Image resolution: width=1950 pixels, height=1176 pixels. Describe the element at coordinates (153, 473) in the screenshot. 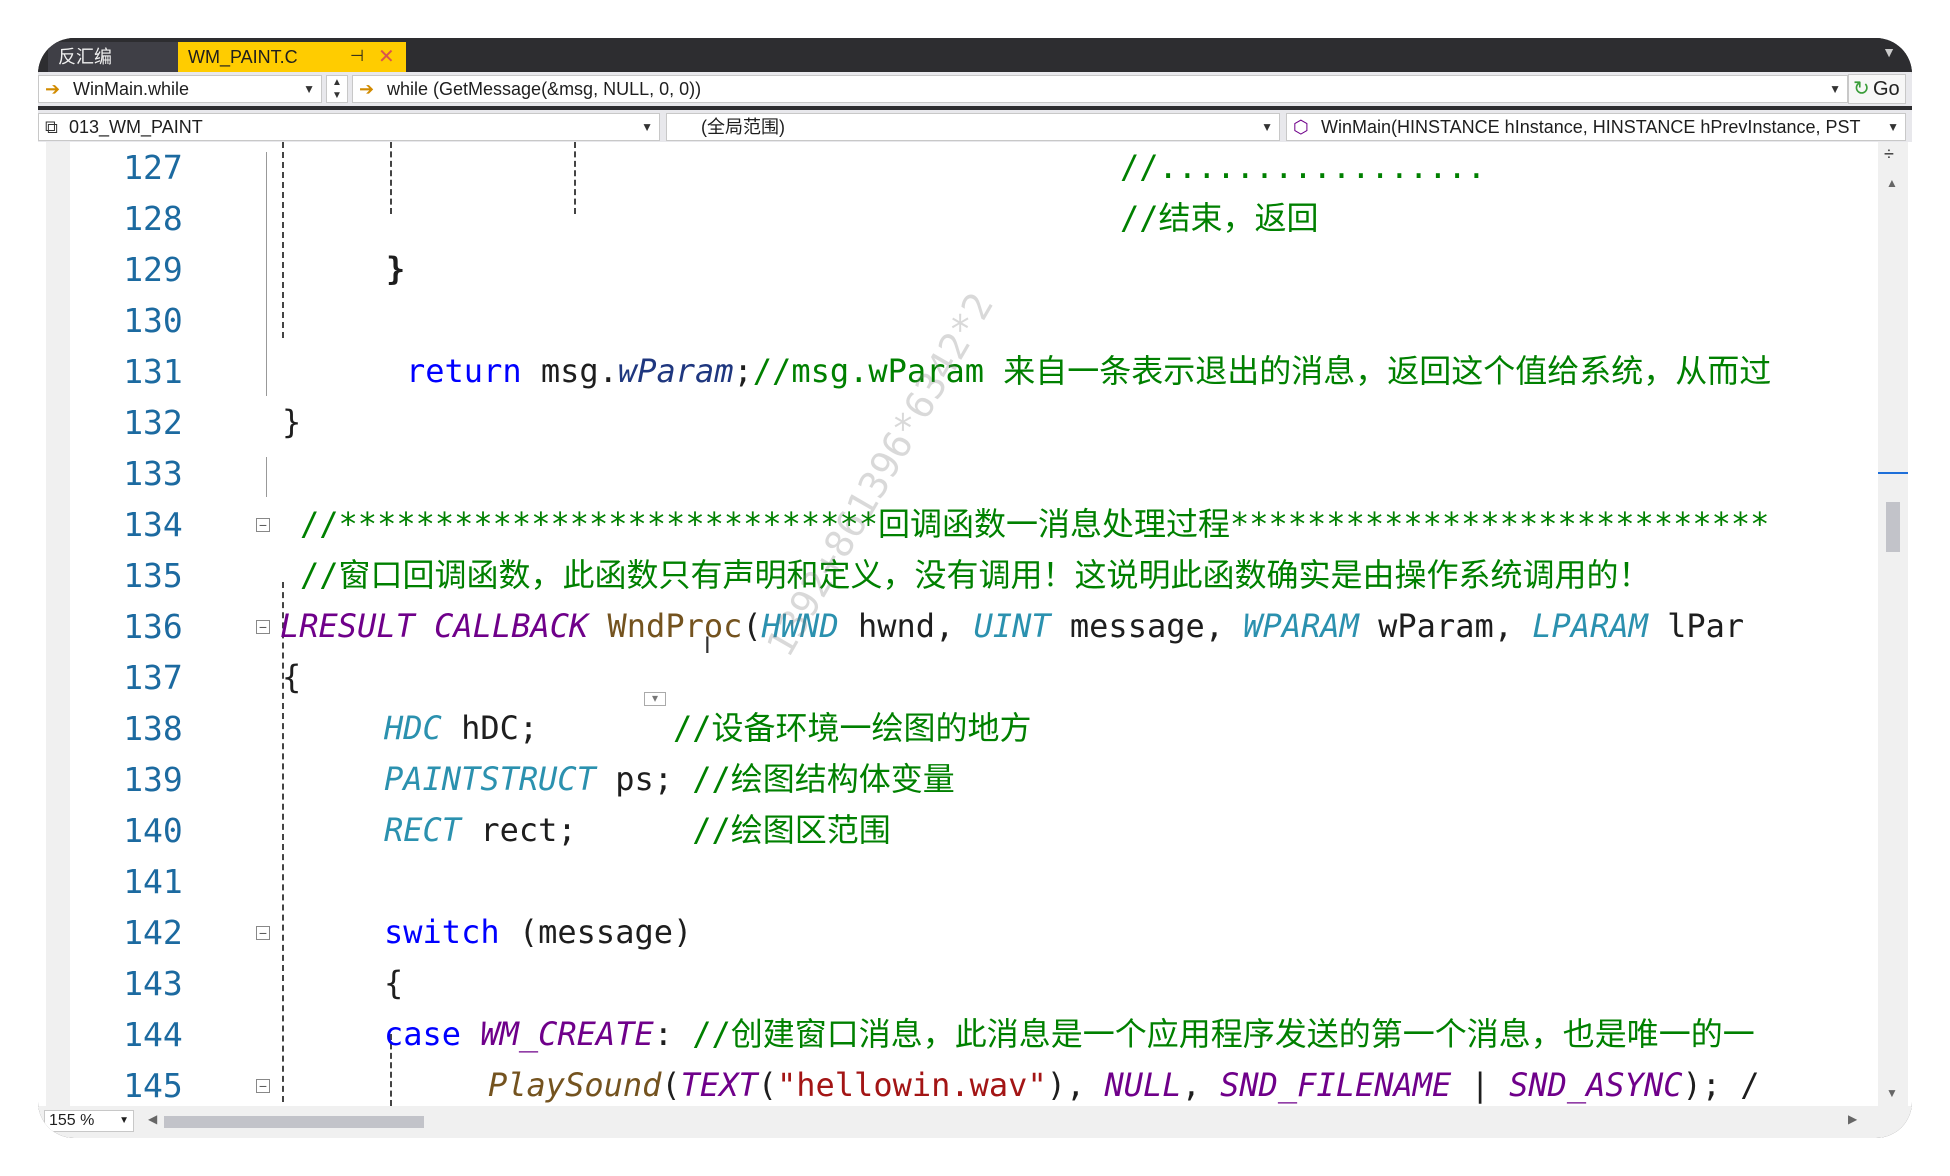

I see `line-number: 133` at that location.